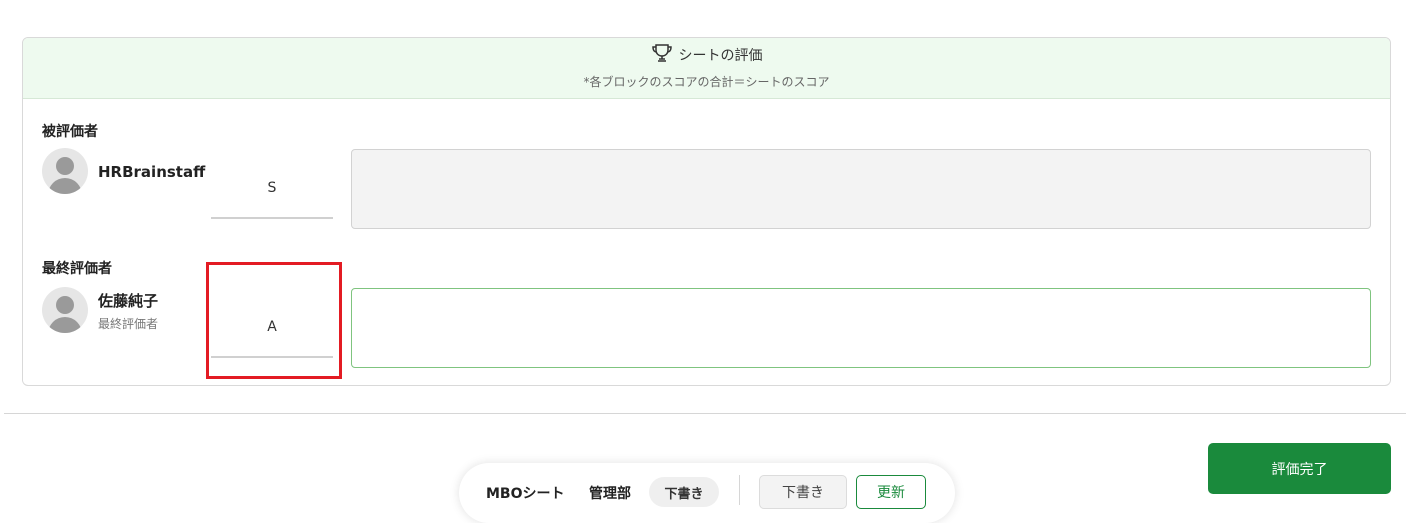  Describe the element at coordinates (525, 494) in the screenshot. I see `sheet-name: MBOシート` at that location.